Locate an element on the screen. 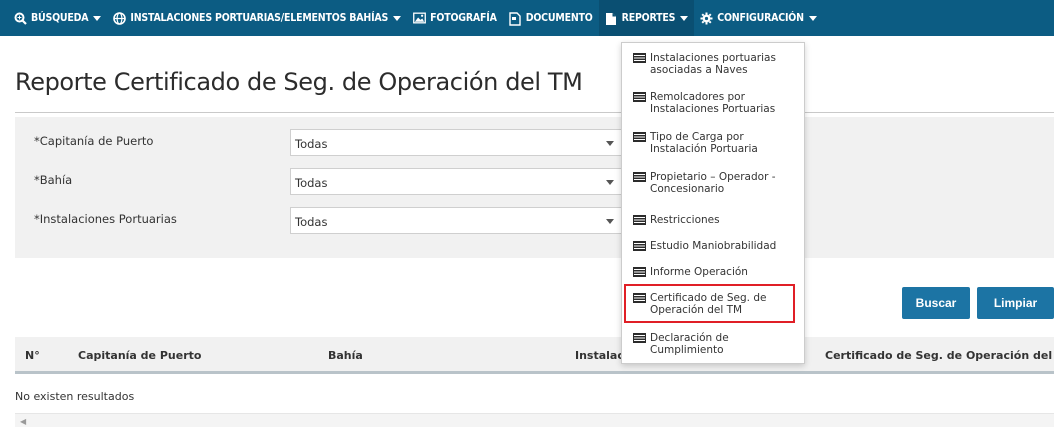 Image resolution: width=1054 pixels, height=427 pixels. menu-item-label: Declaración de Cumplimiento is located at coordinates (689, 344).